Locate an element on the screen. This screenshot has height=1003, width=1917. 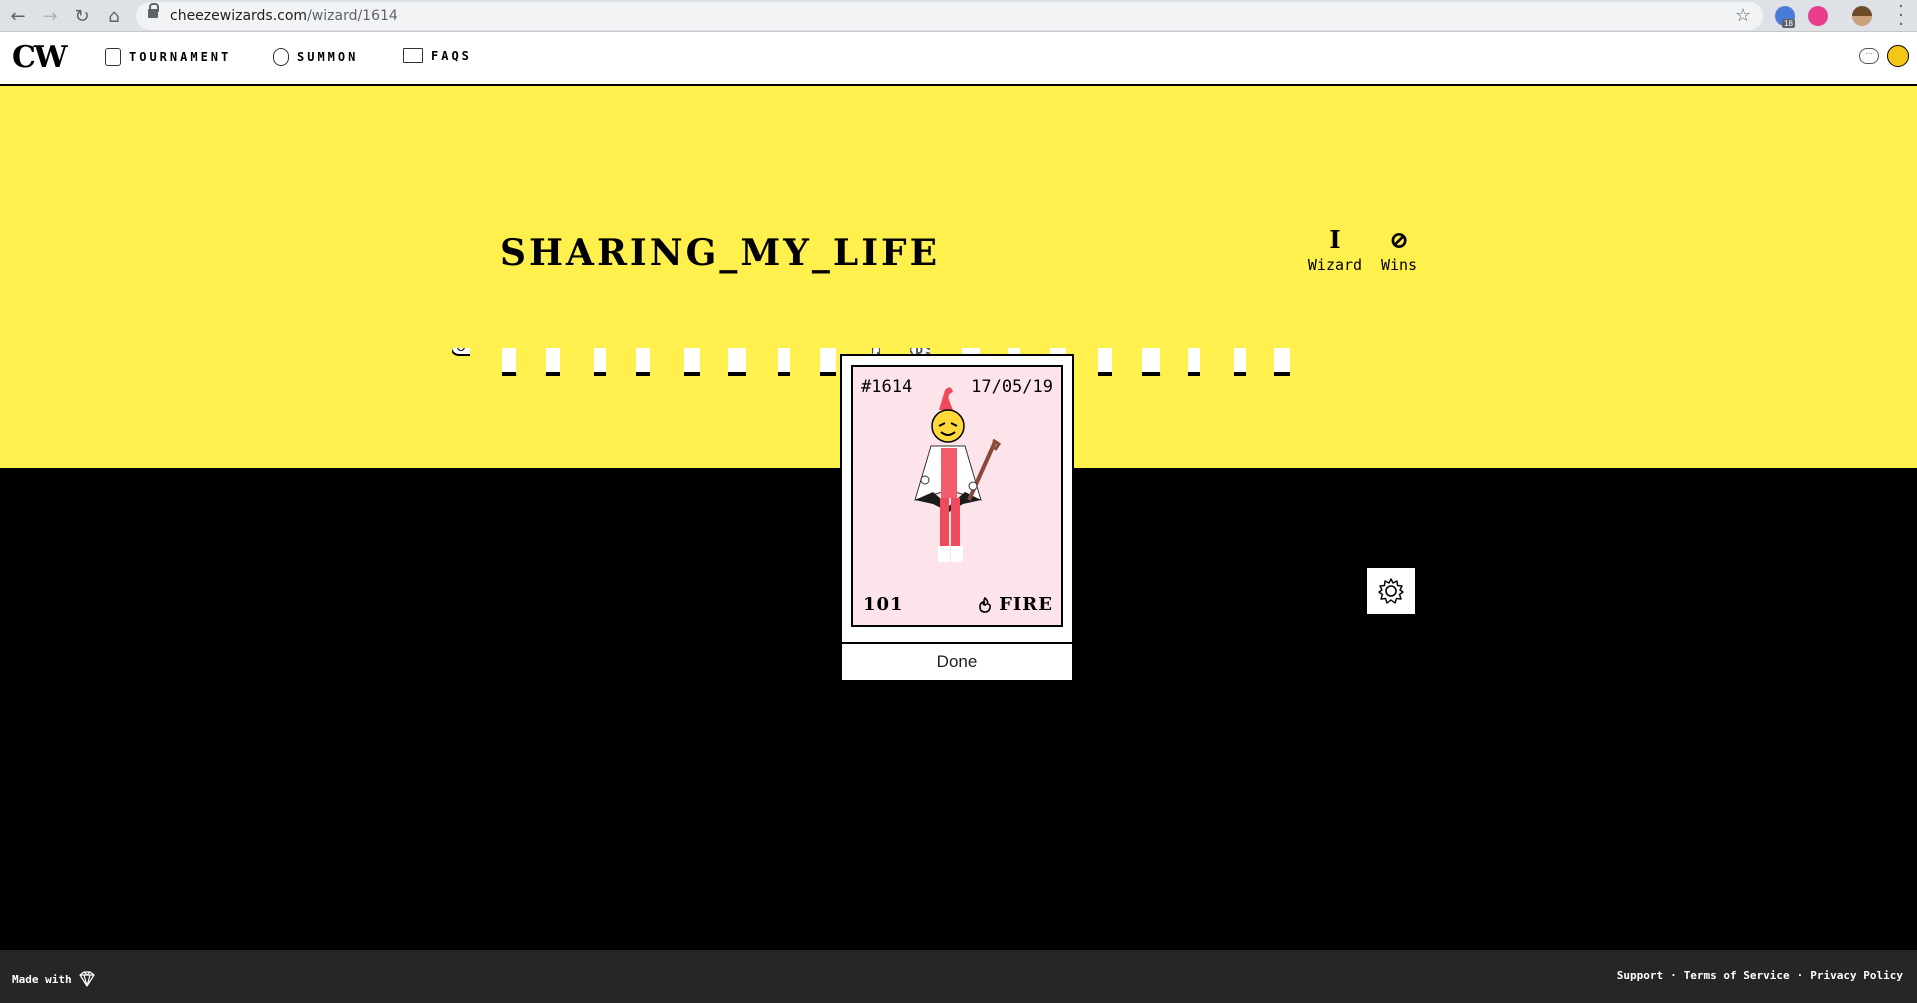
stat-wins-label: Wins is located at coordinates (1399, 265).